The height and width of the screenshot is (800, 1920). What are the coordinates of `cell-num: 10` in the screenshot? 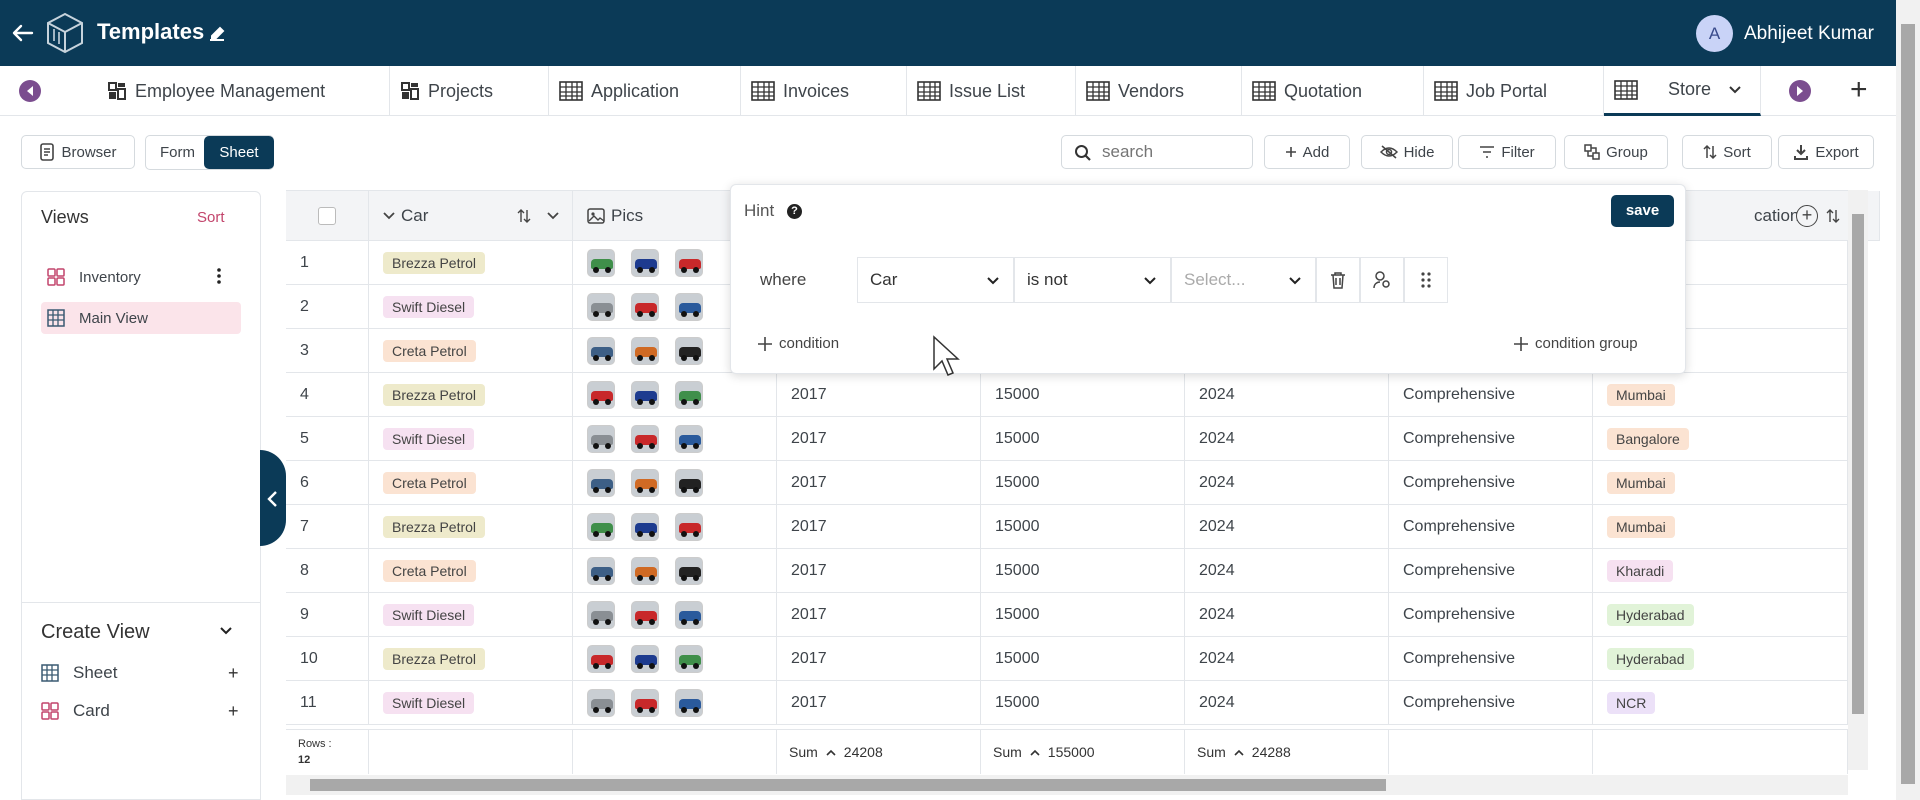 It's located at (327, 659).